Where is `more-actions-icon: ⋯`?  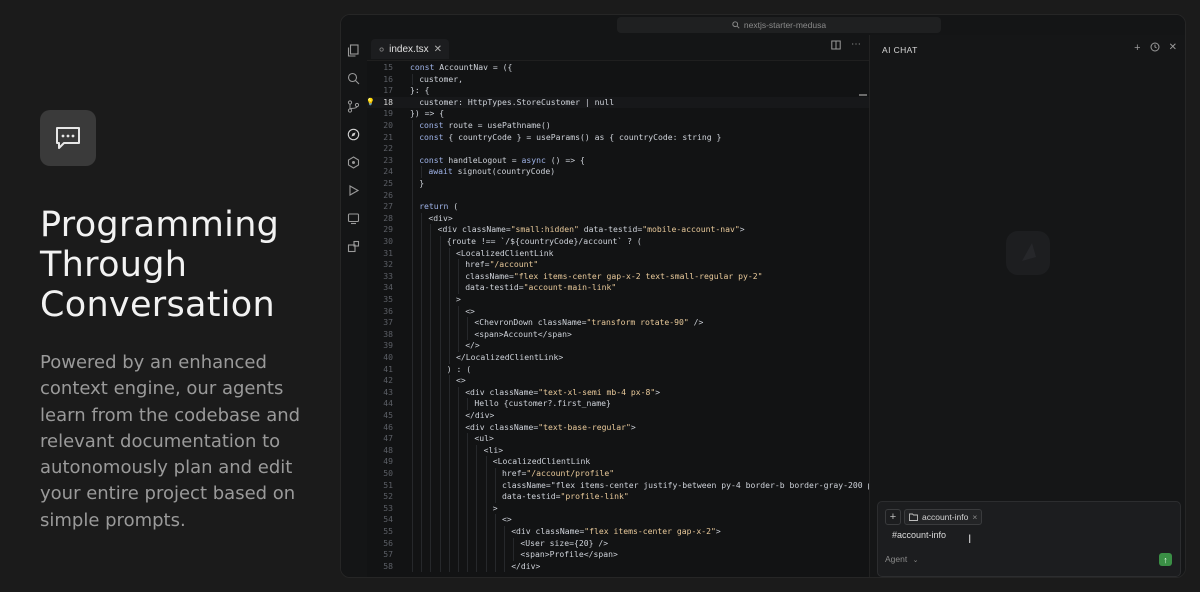 more-actions-icon: ⋯ is located at coordinates (856, 46).